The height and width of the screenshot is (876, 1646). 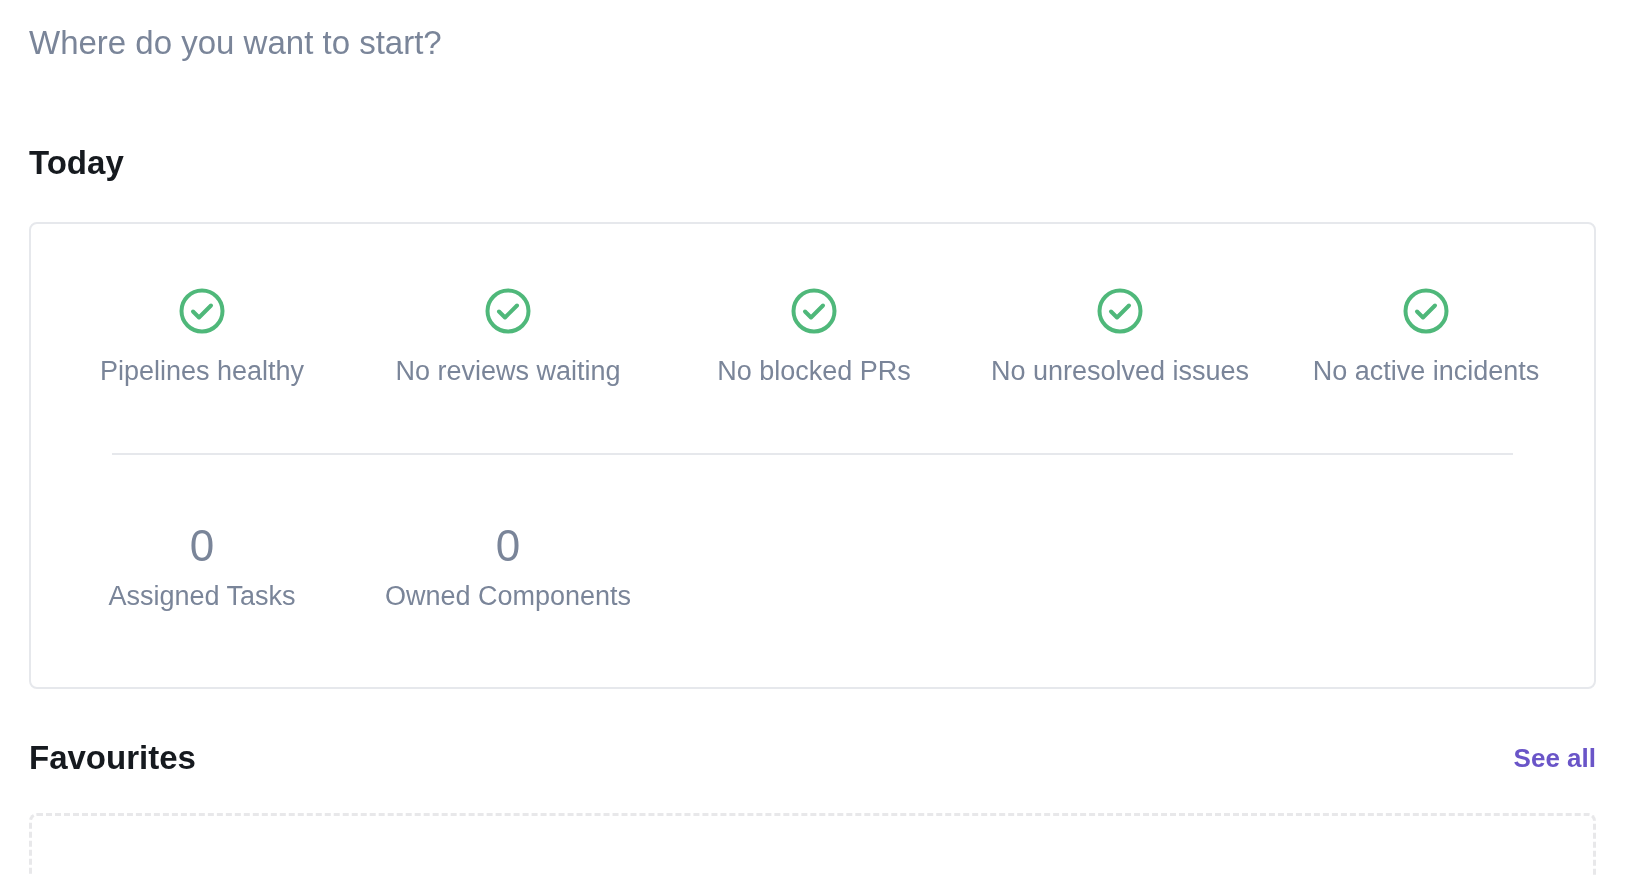 I want to click on status-label: No unresolved issues, so click(x=1120, y=371).